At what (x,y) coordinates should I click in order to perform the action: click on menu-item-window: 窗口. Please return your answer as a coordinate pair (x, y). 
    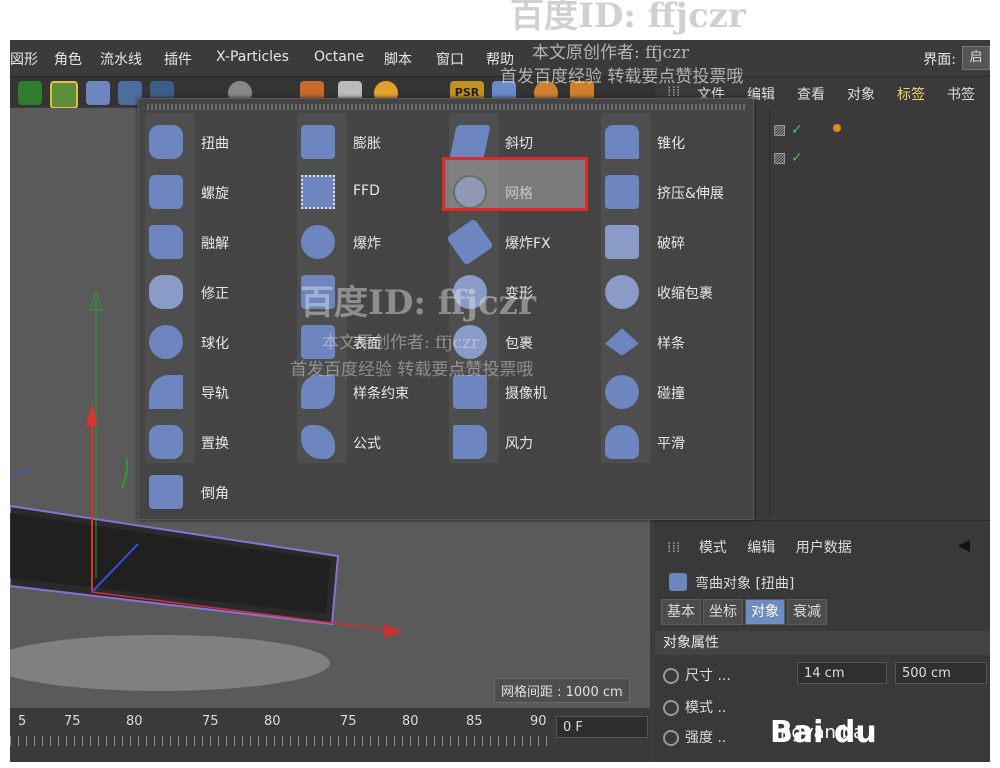
    Looking at the image, I should click on (450, 59).